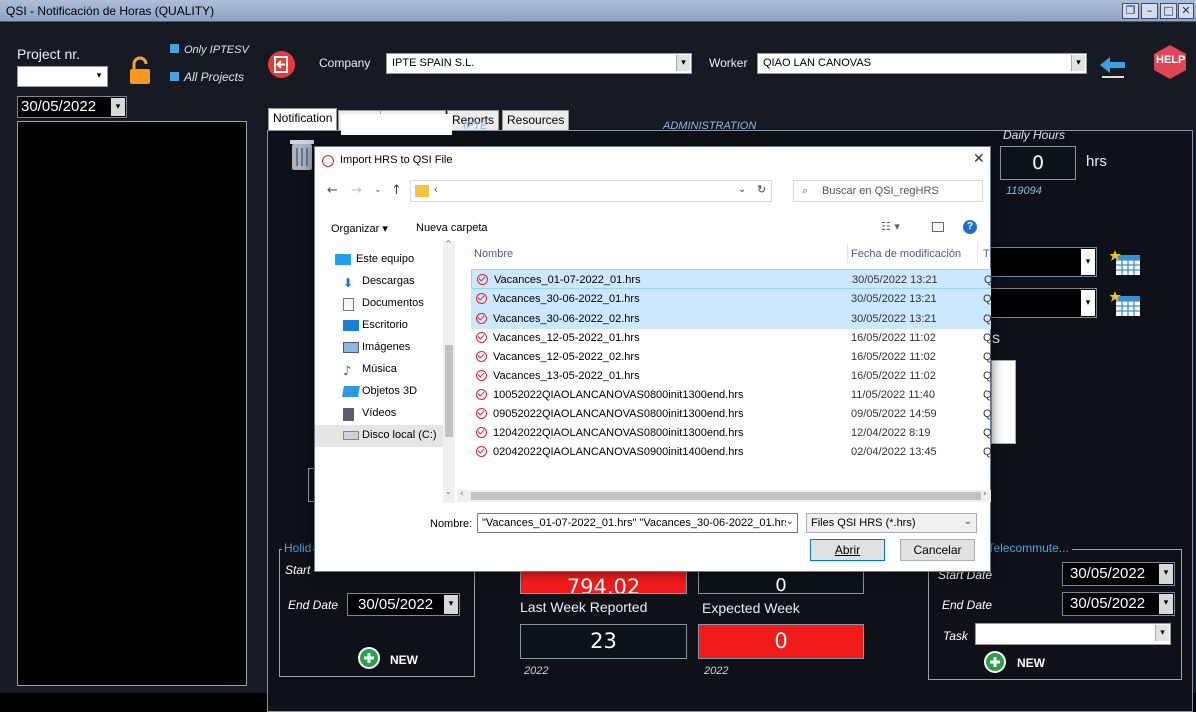 This screenshot has width=1196, height=712. Describe the element at coordinates (1003, 402) in the screenshot. I see `scroll-list` at that location.